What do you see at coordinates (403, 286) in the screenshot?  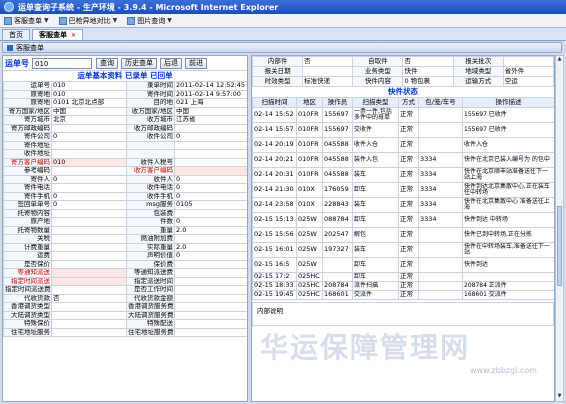 I see `tracking-row: 02-15 18:33 025HC 208784 派件扫描 正常 208784 正派件` at bounding box center [403, 286].